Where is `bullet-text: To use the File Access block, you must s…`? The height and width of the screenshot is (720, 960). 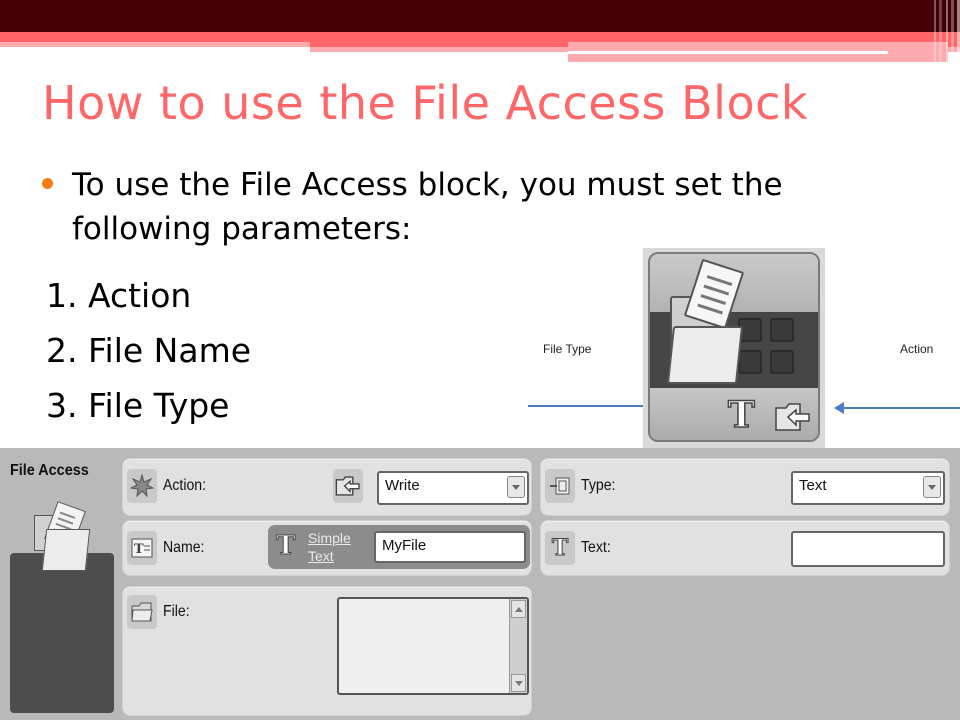
bullet-text: To use the File Access block, you must s… is located at coordinates (427, 207).